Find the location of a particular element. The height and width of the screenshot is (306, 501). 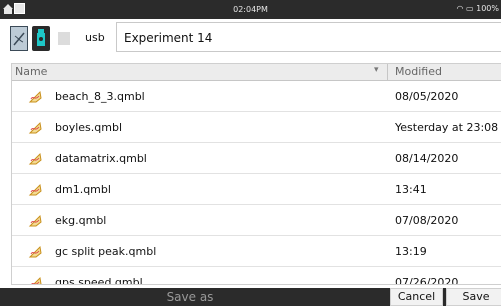

cloud-icon is located at coordinates (64, 38).